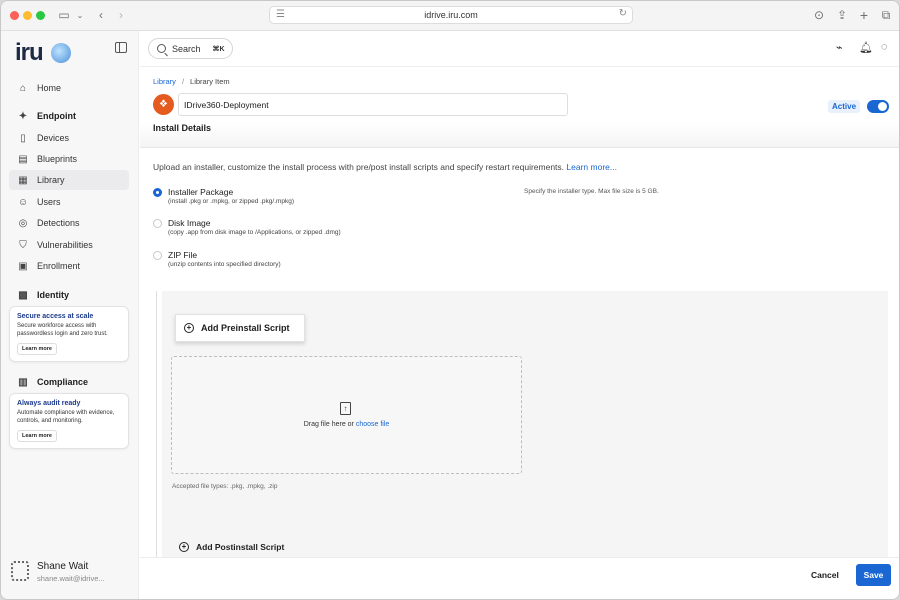 The image size is (900, 600). Describe the element at coordinates (69, 180) in the screenshot. I see `sidebar-item-library: ▦ Library` at that location.